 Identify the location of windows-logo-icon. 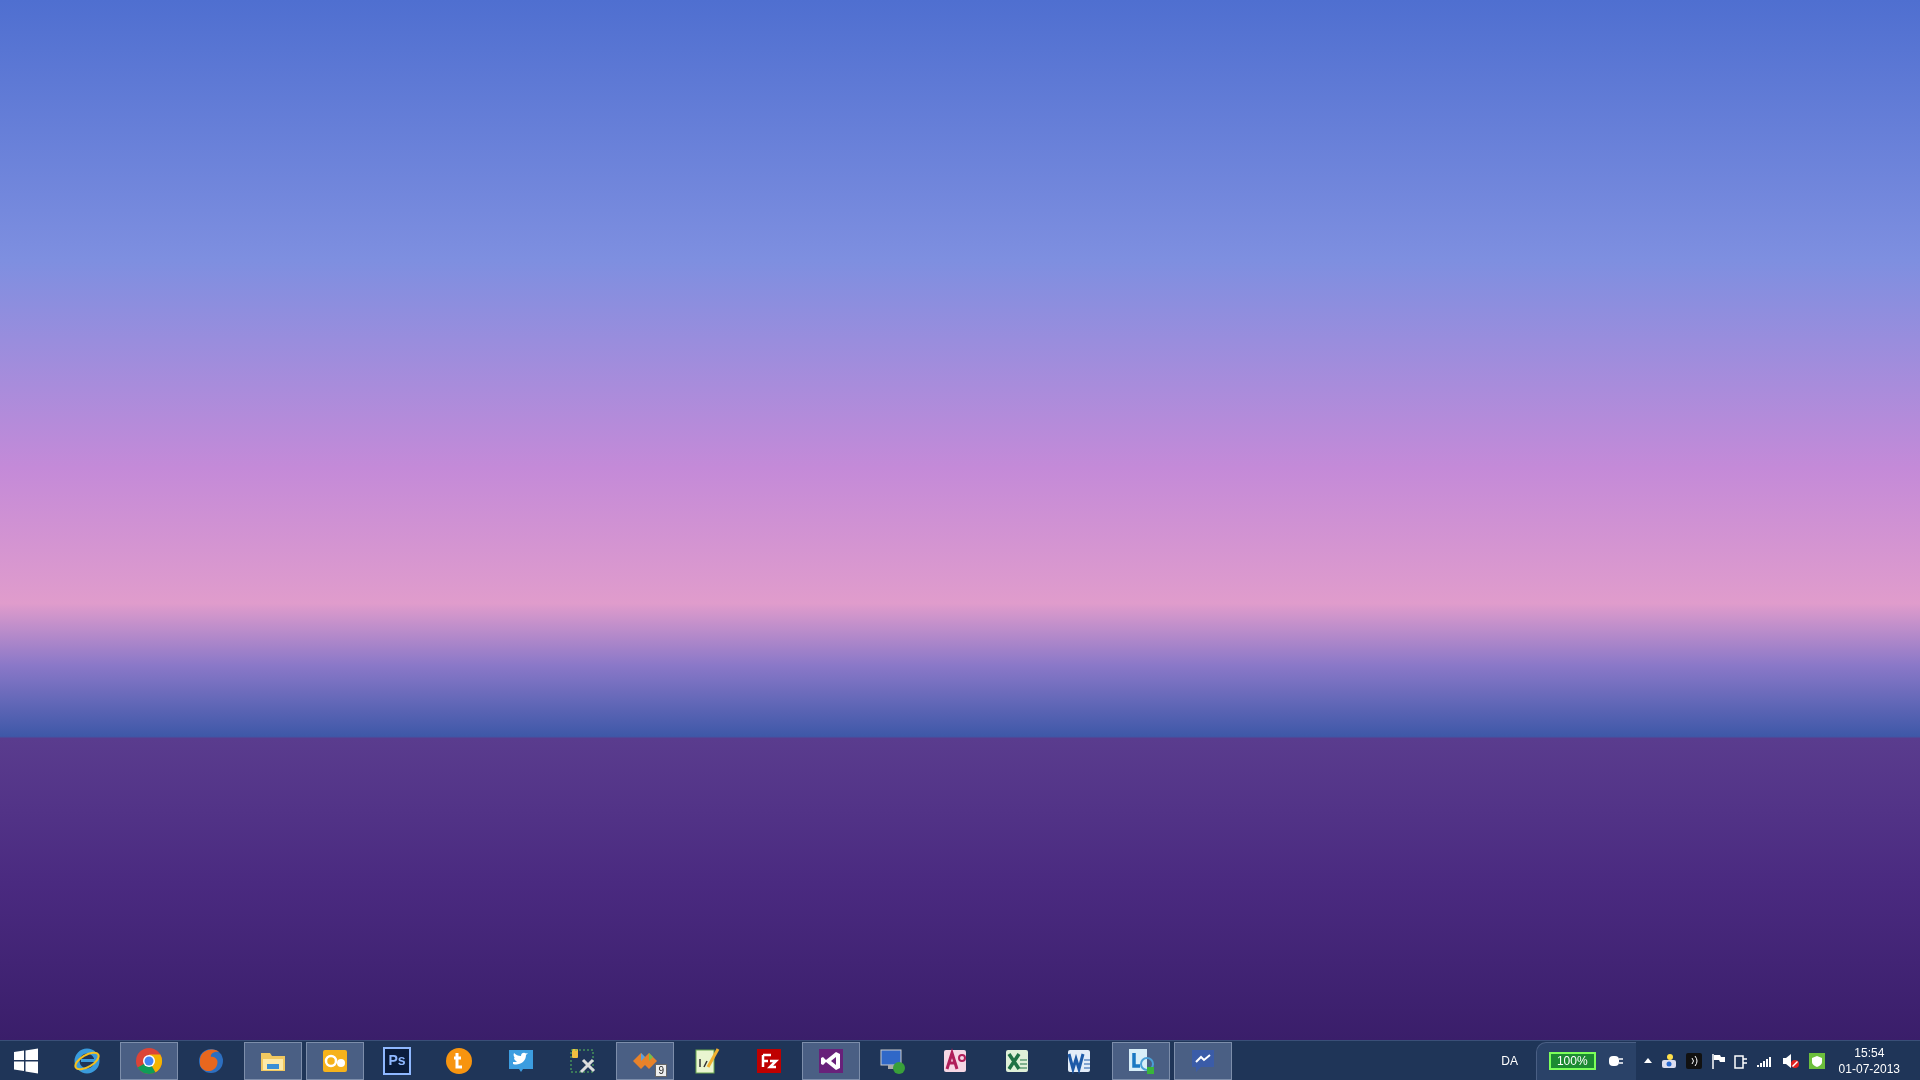
(26, 1060).